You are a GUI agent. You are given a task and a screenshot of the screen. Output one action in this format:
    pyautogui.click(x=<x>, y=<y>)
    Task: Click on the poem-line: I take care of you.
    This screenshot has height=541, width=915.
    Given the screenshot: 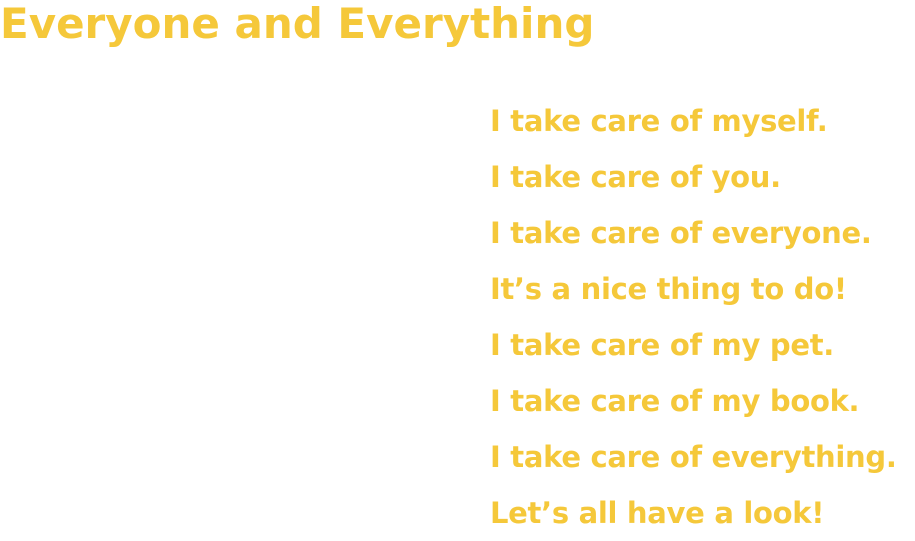 What is the action you would take?
    pyautogui.click(x=635, y=177)
    